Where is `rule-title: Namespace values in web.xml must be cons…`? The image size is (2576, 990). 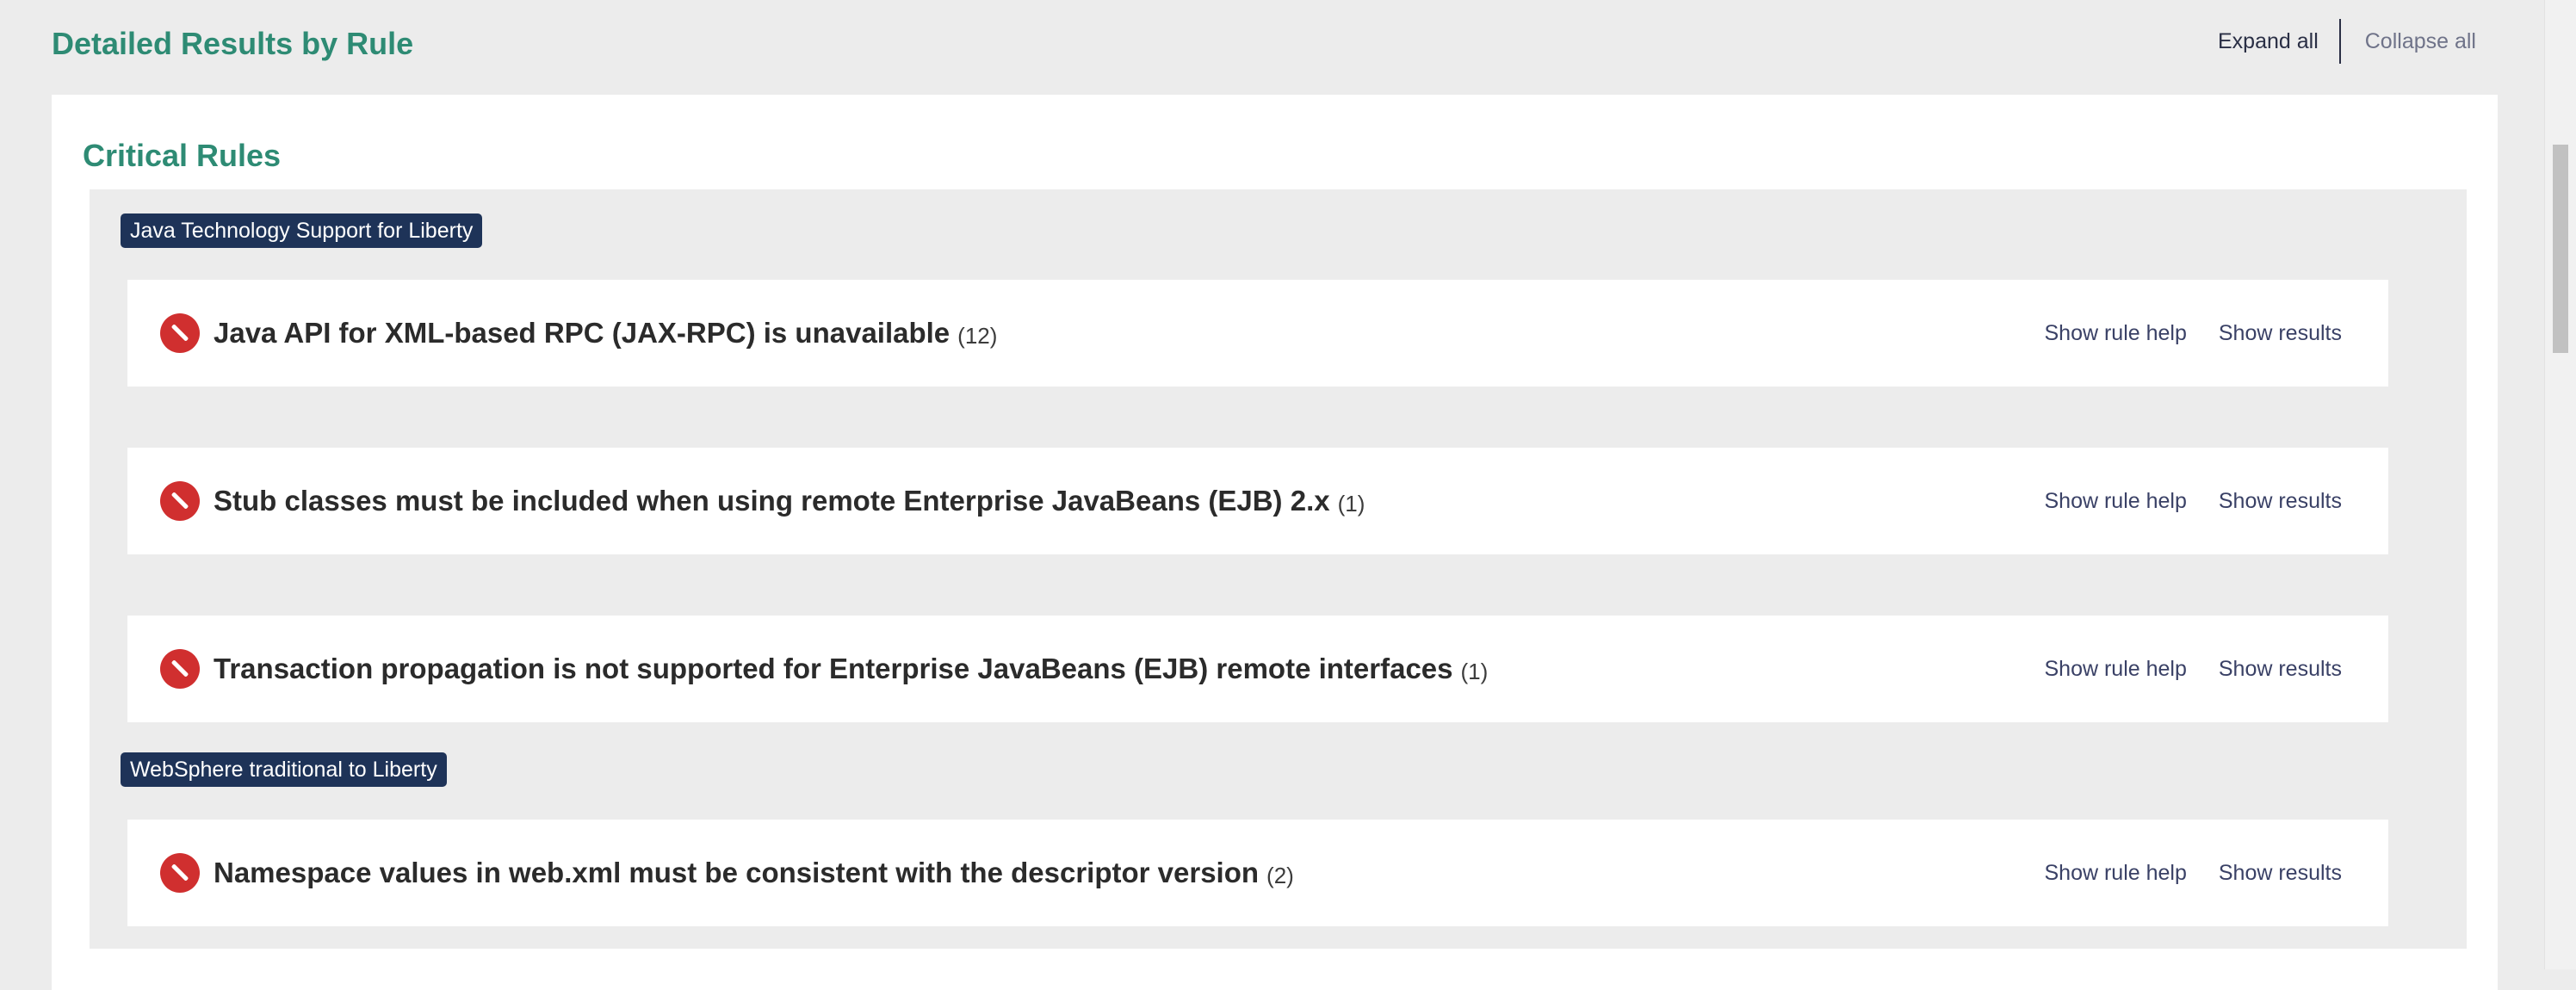 rule-title: Namespace values in web.xml must be cons… is located at coordinates (737, 872).